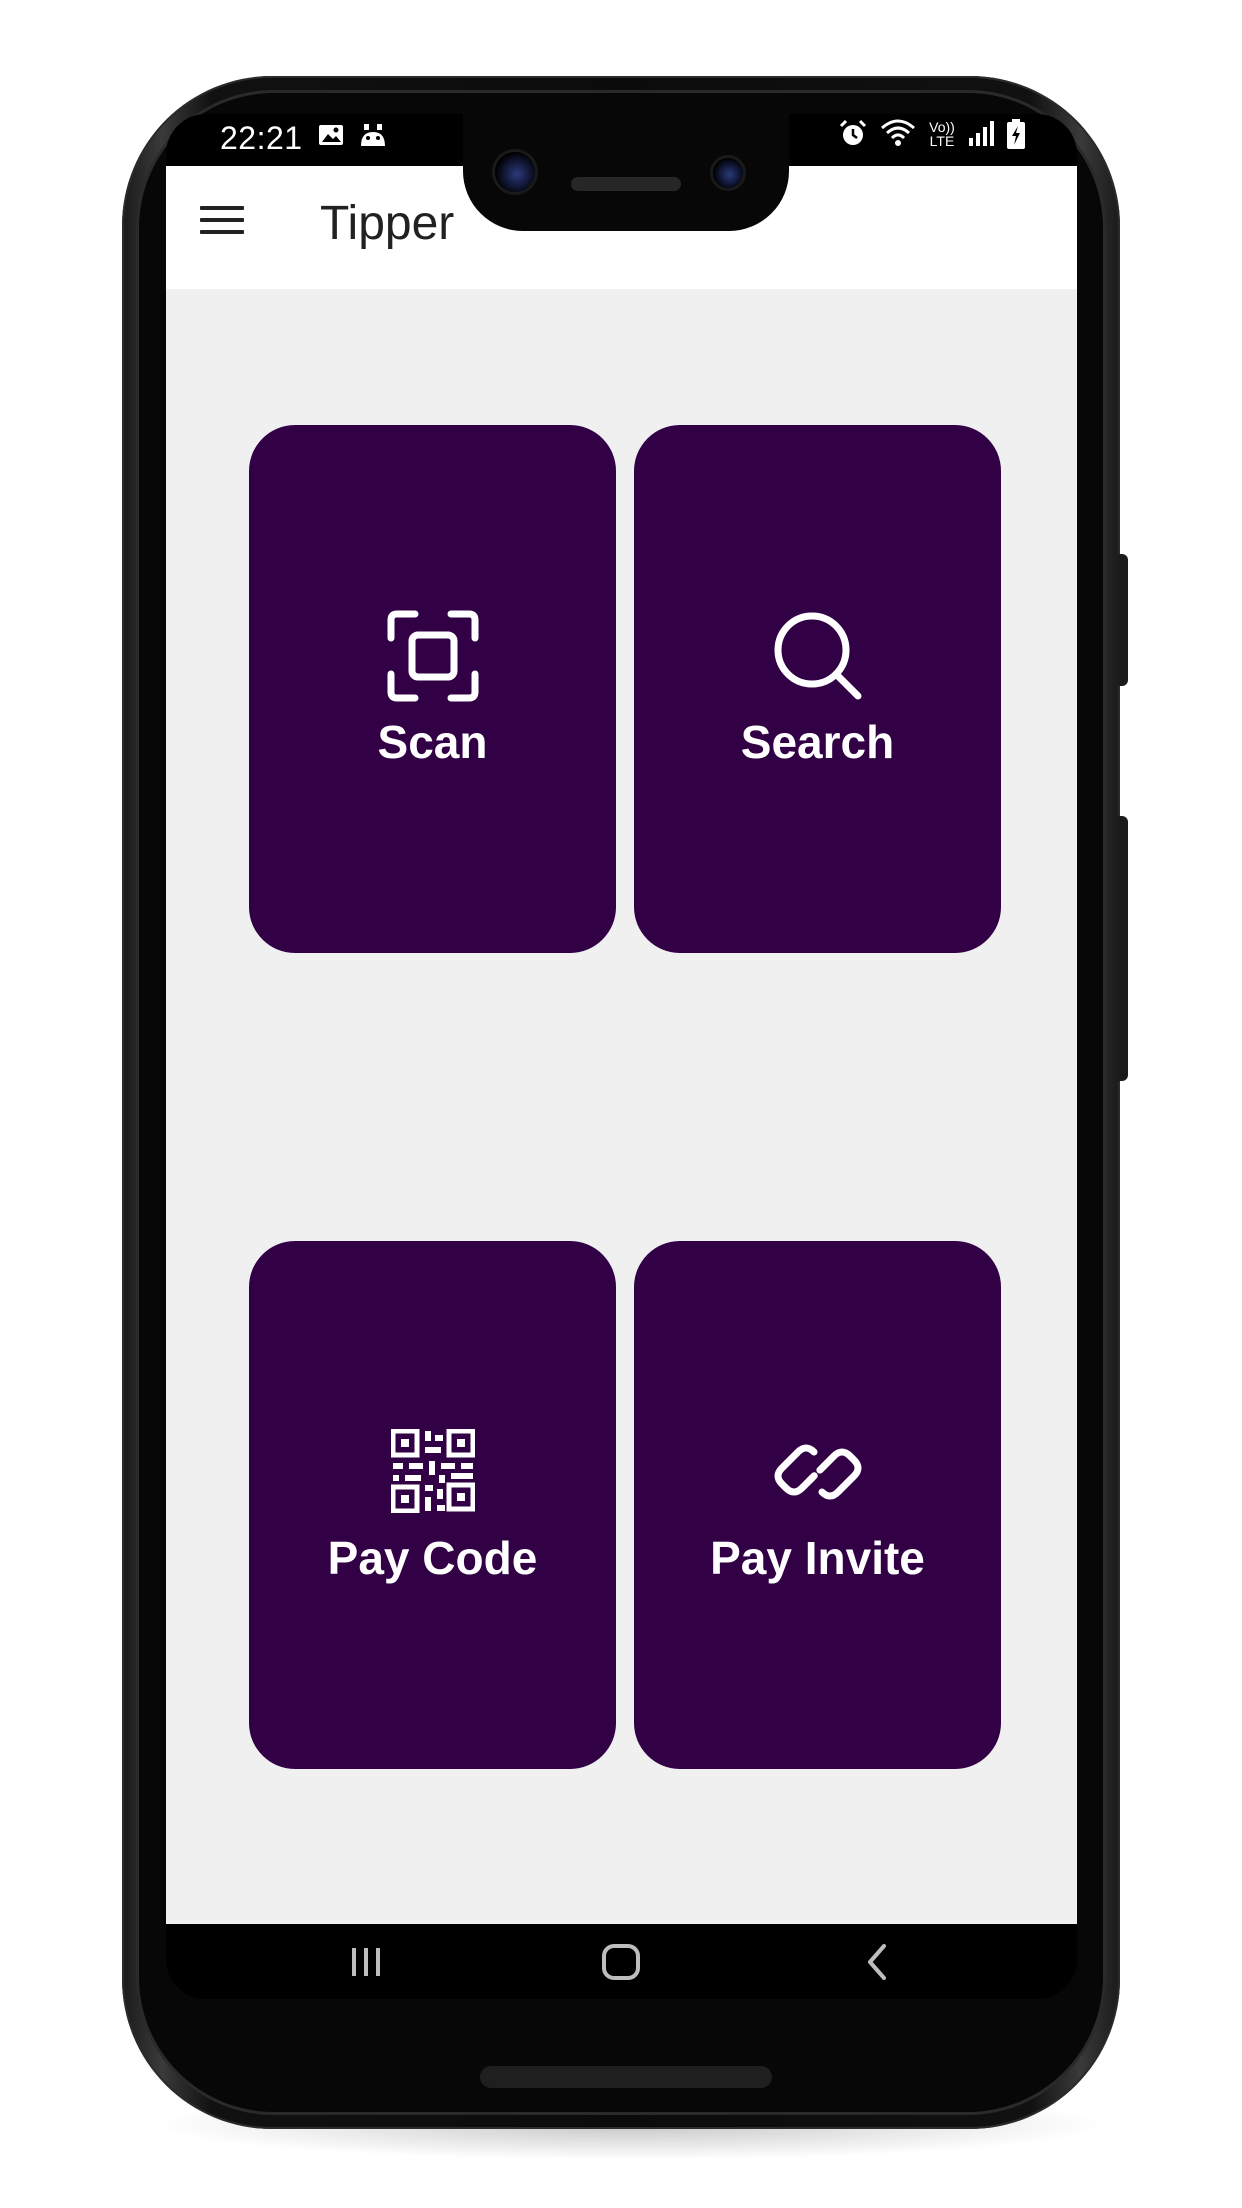 This screenshot has width=1242, height=2208. Describe the element at coordinates (432, 1558) in the screenshot. I see `pay-code-label: Pay Code` at that location.